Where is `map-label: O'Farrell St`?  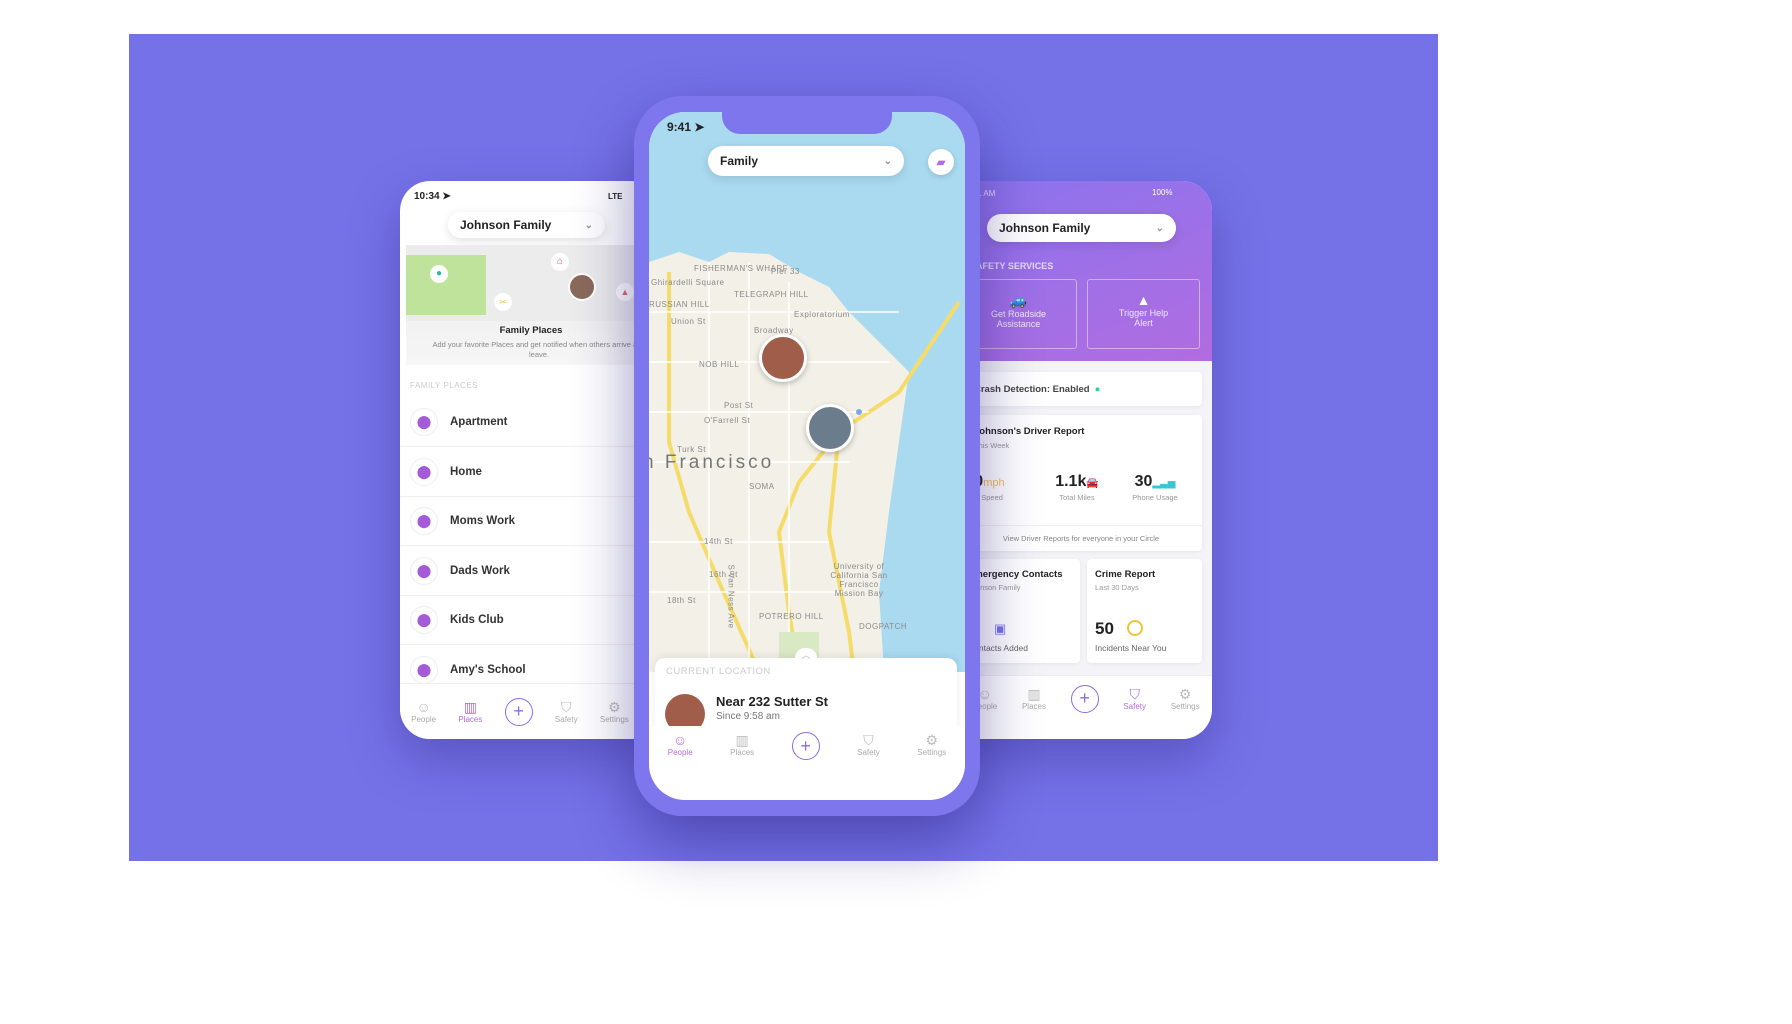 map-label: O'Farrell St is located at coordinates (727, 420).